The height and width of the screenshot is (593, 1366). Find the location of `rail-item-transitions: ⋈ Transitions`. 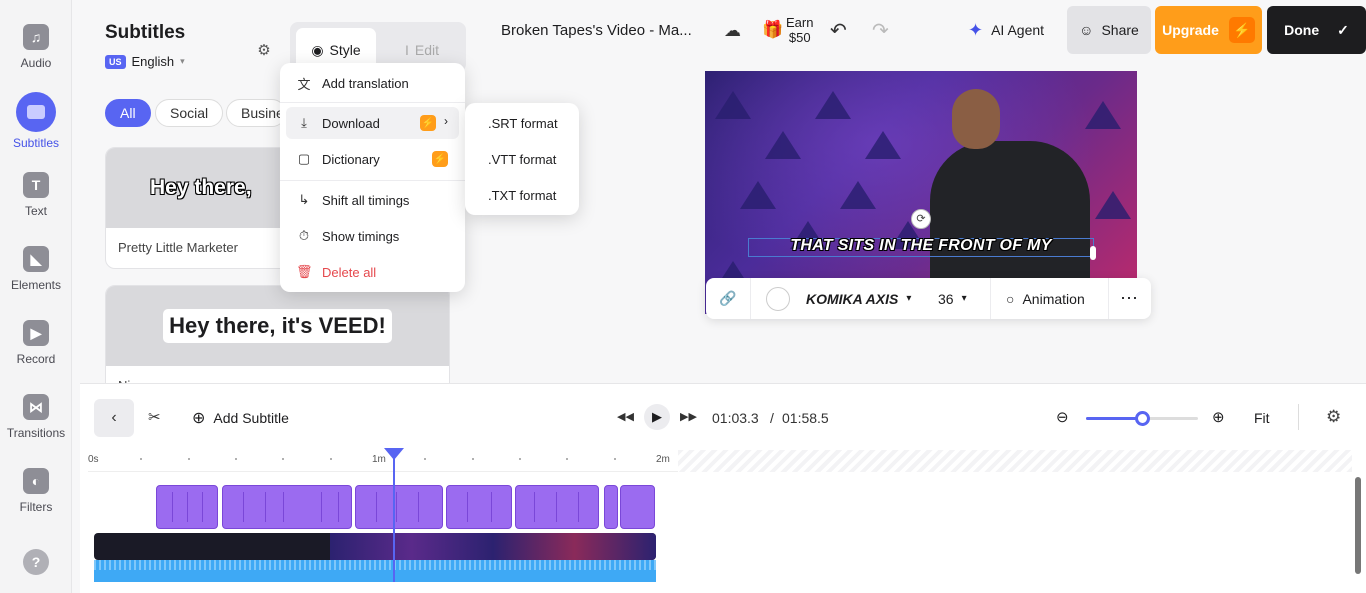

rail-item-transitions: ⋈ Transitions is located at coordinates (36, 417).